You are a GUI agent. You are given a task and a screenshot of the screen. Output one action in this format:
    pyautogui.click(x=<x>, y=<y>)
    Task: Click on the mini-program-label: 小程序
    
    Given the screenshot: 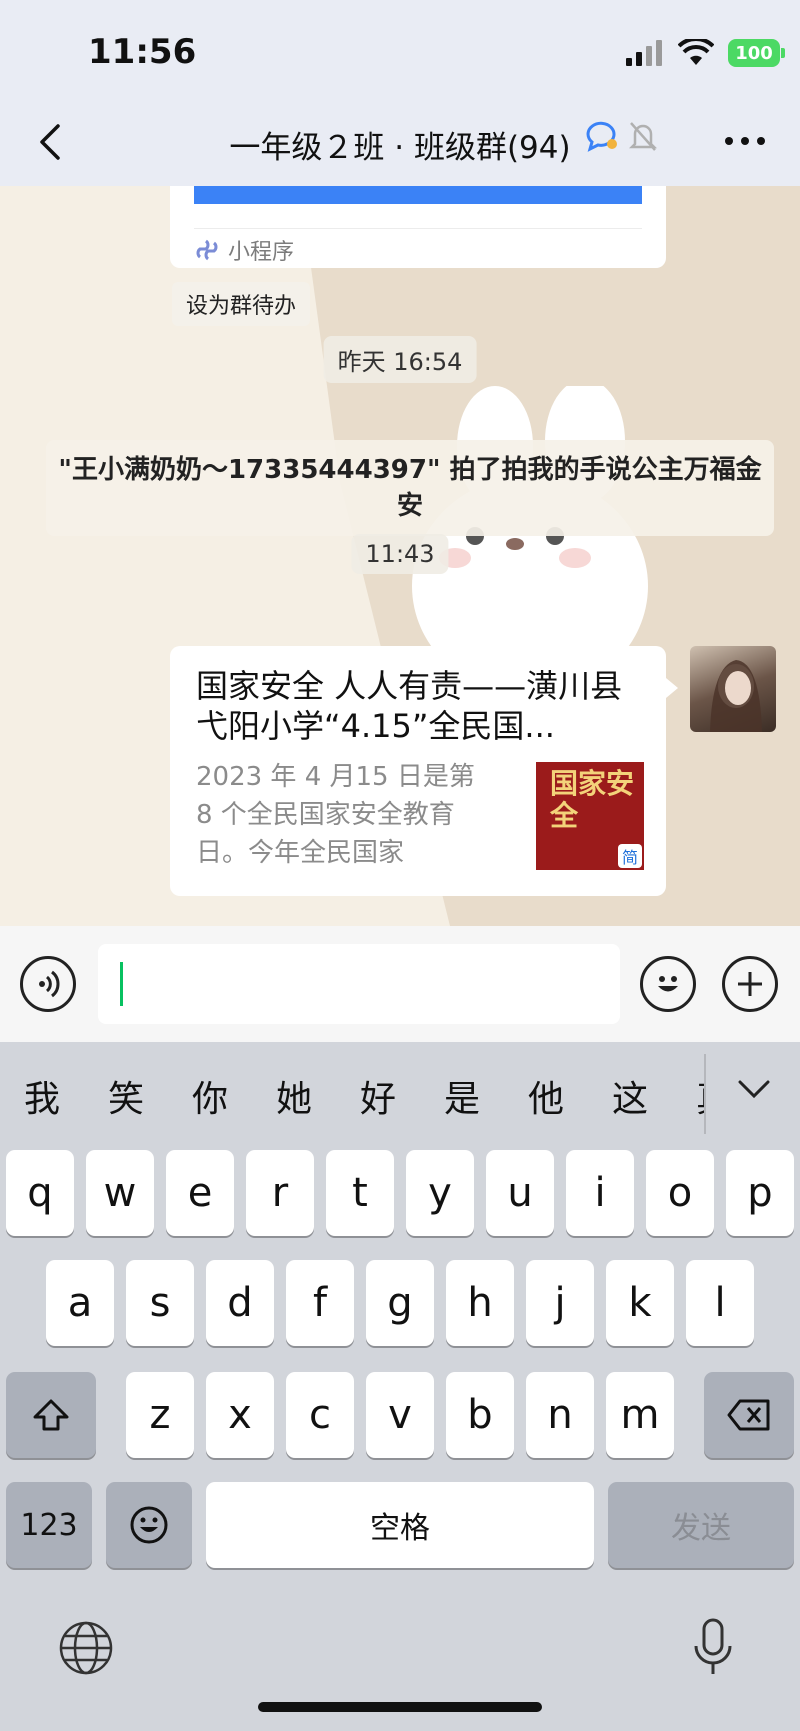 What is the action you would take?
    pyautogui.click(x=261, y=252)
    